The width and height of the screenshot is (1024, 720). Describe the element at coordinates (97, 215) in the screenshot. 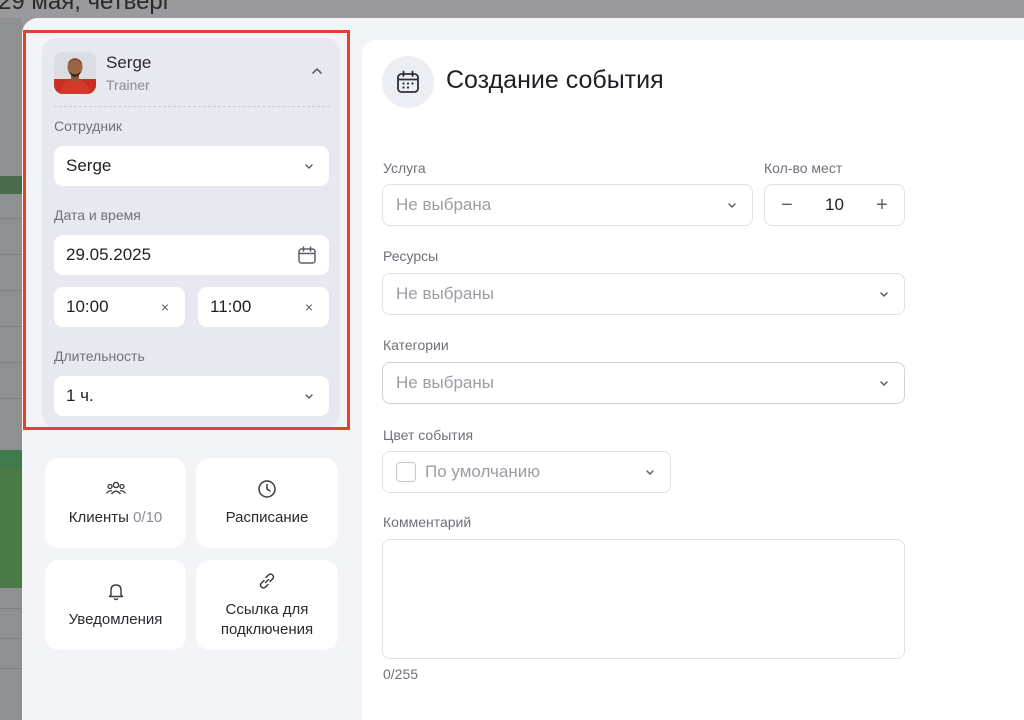

I see `datetime-field-label: Дата и время` at that location.